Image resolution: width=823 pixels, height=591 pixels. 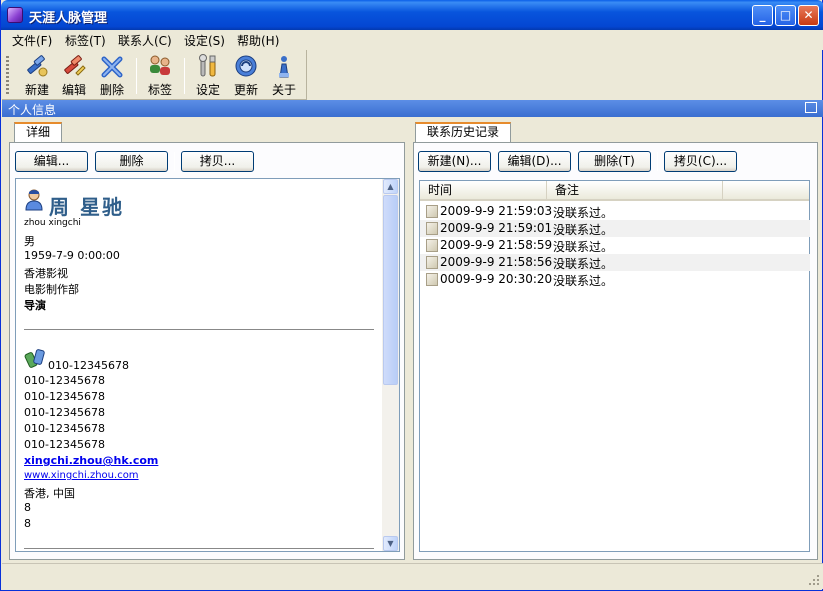 What do you see at coordinates (615, 211) in the screenshot?
I see `table-row: 2009-9-9 21:59:03 没联系过。` at bounding box center [615, 211].